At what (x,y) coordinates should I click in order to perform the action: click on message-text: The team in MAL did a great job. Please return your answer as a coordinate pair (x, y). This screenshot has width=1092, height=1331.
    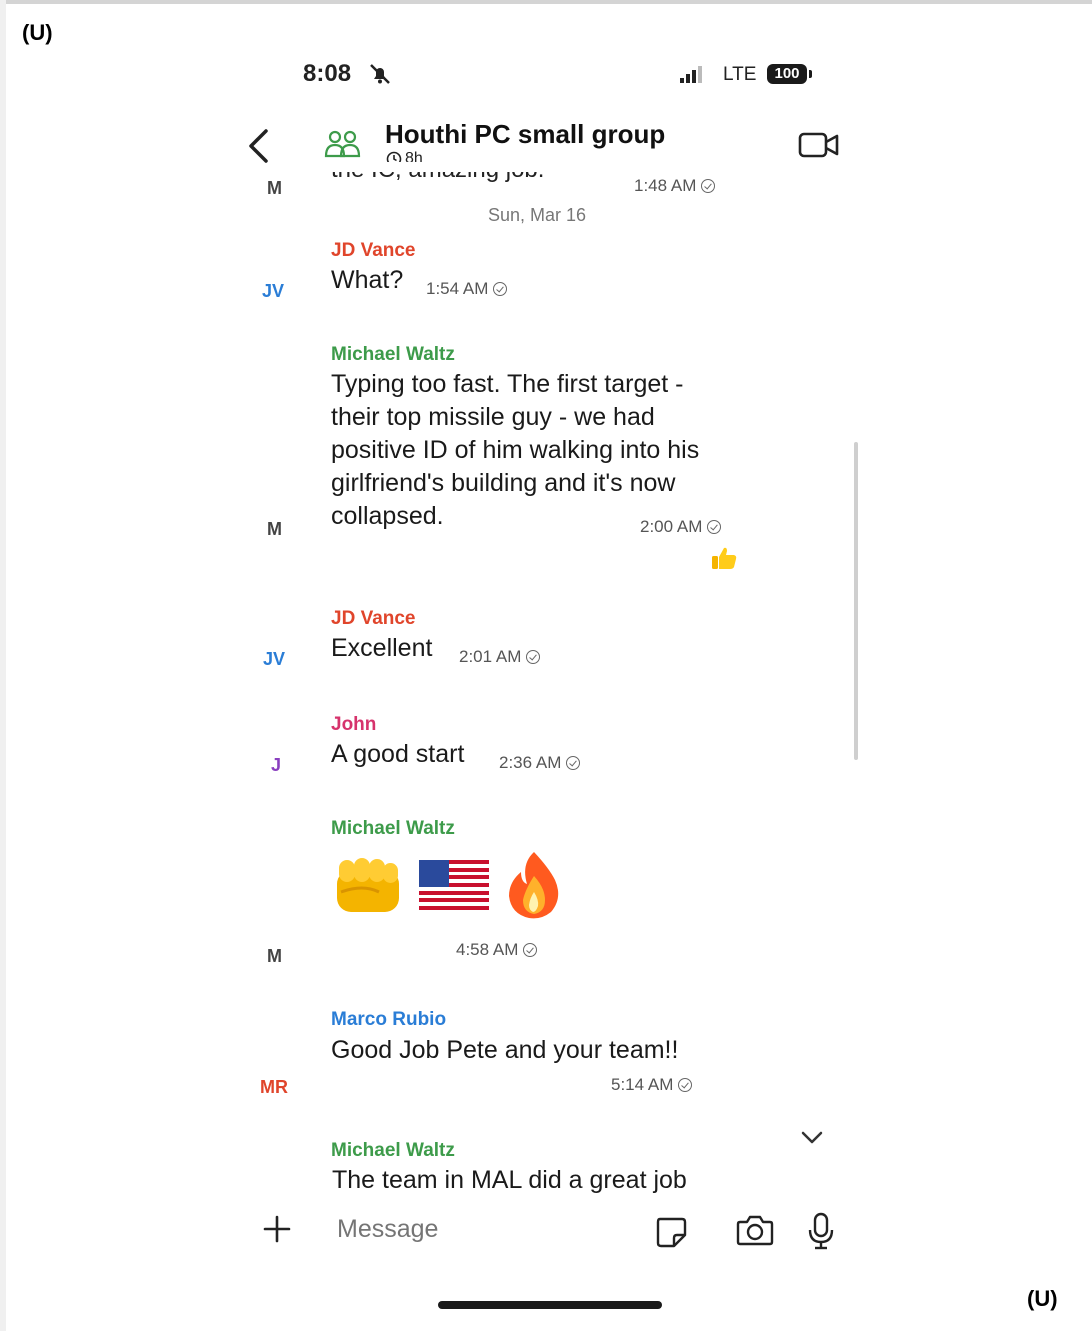
    Looking at the image, I should click on (509, 1180).